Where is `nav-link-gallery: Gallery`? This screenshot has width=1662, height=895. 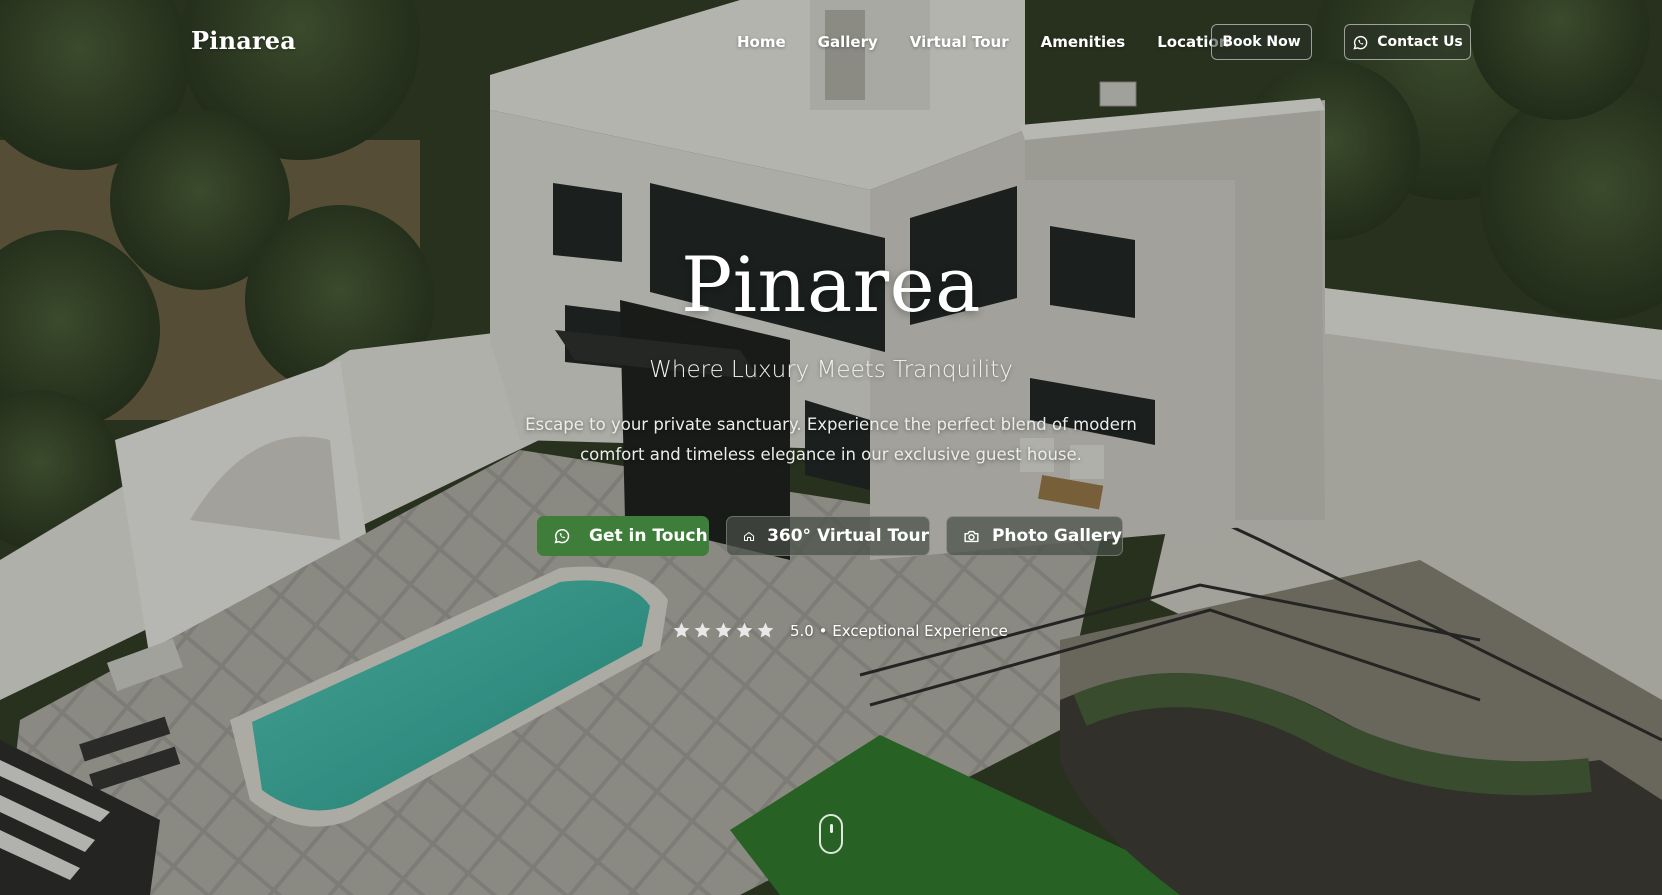
nav-link-gallery: Gallery is located at coordinates (848, 42).